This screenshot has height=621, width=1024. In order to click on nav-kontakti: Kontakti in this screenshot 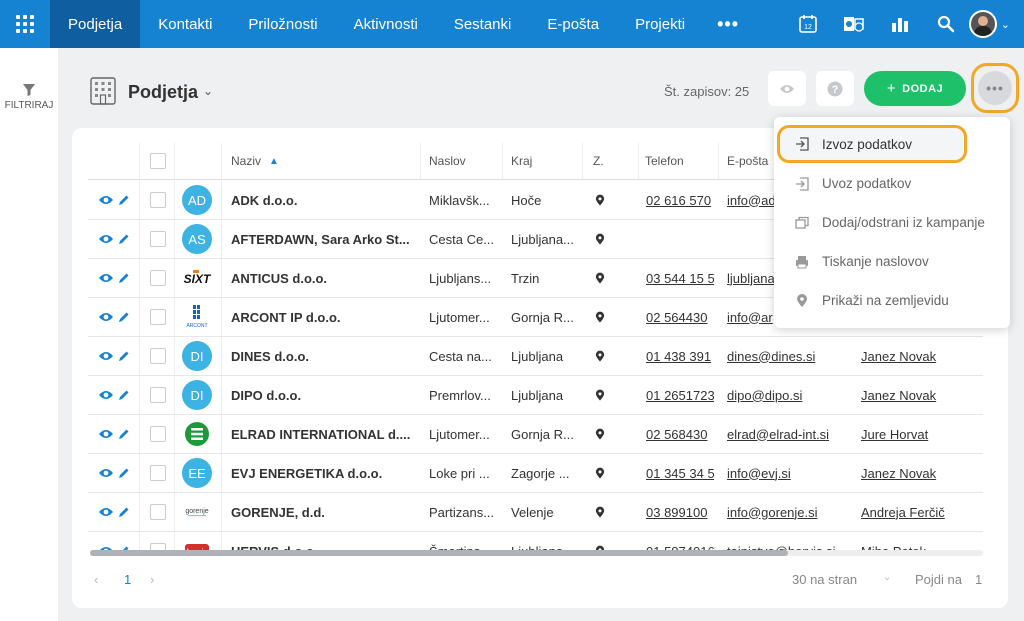, I will do `click(185, 24)`.